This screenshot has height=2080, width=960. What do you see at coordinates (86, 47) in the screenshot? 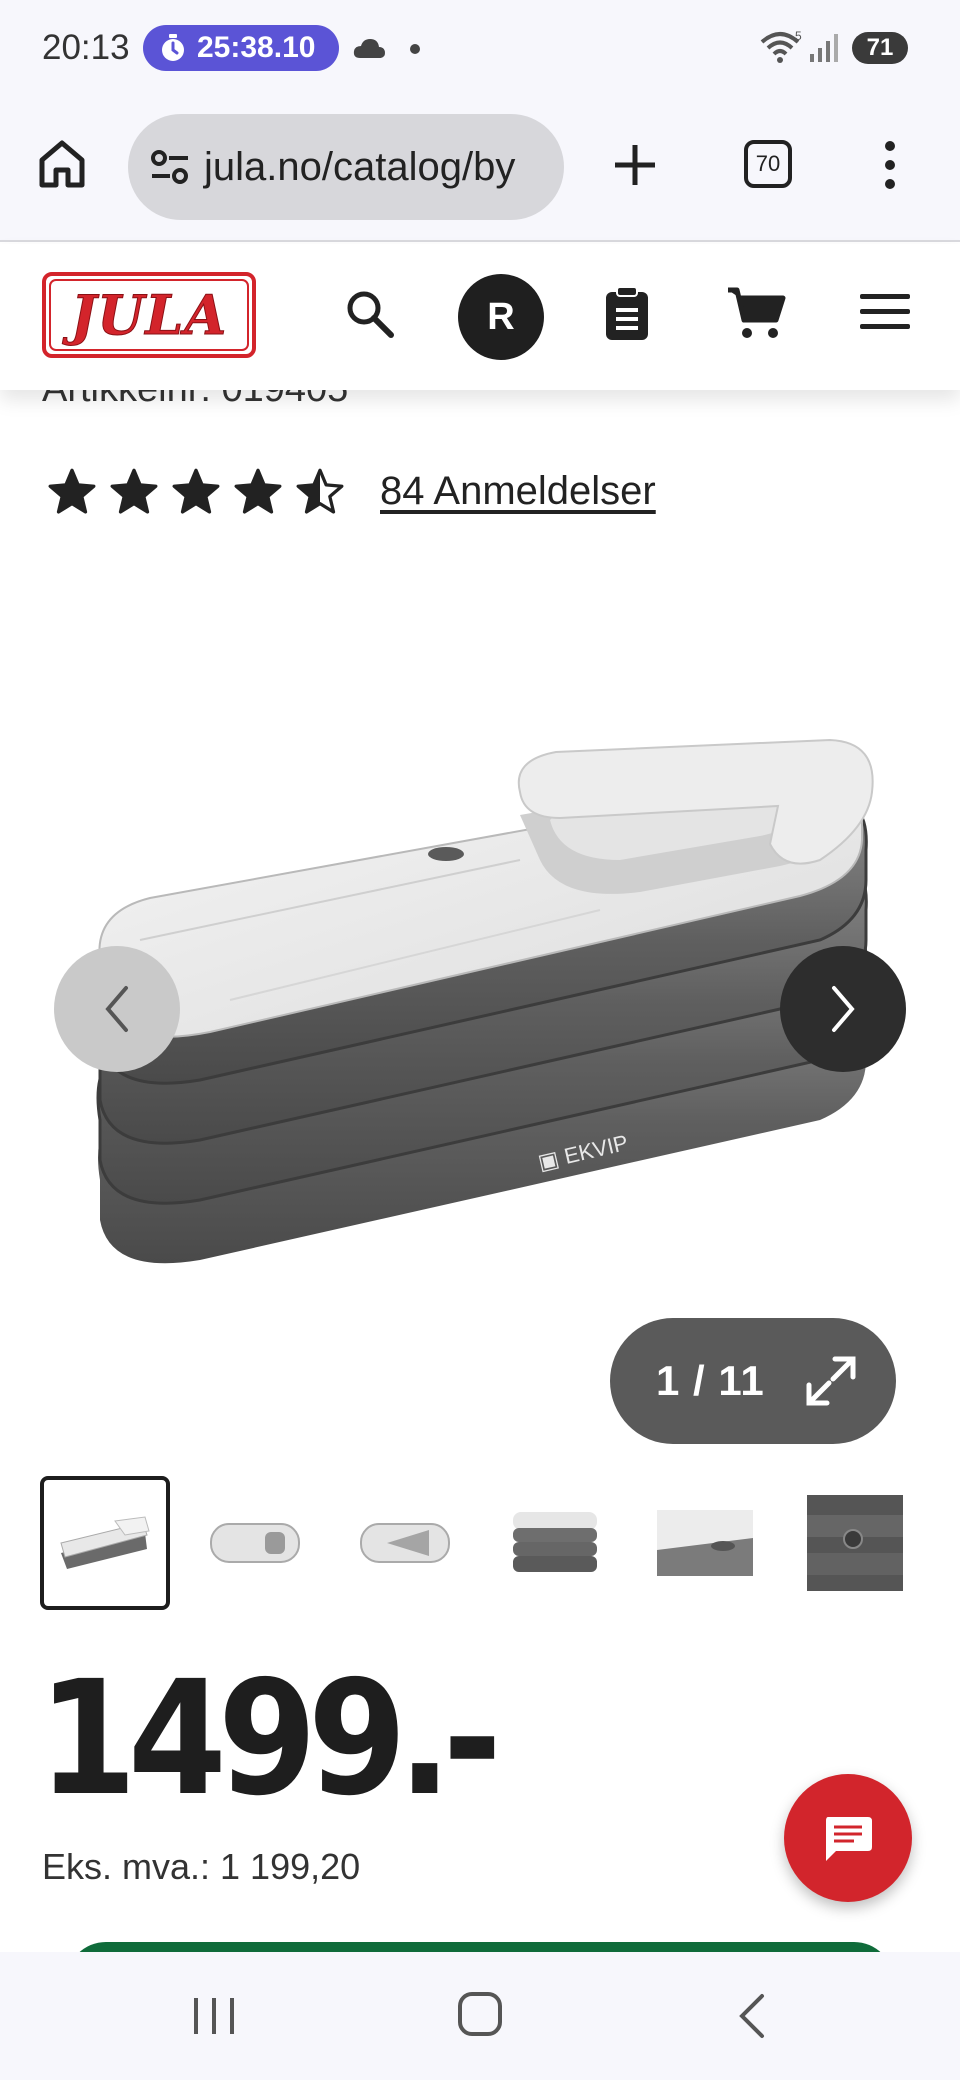
I see `status-time: 20:13` at bounding box center [86, 47].